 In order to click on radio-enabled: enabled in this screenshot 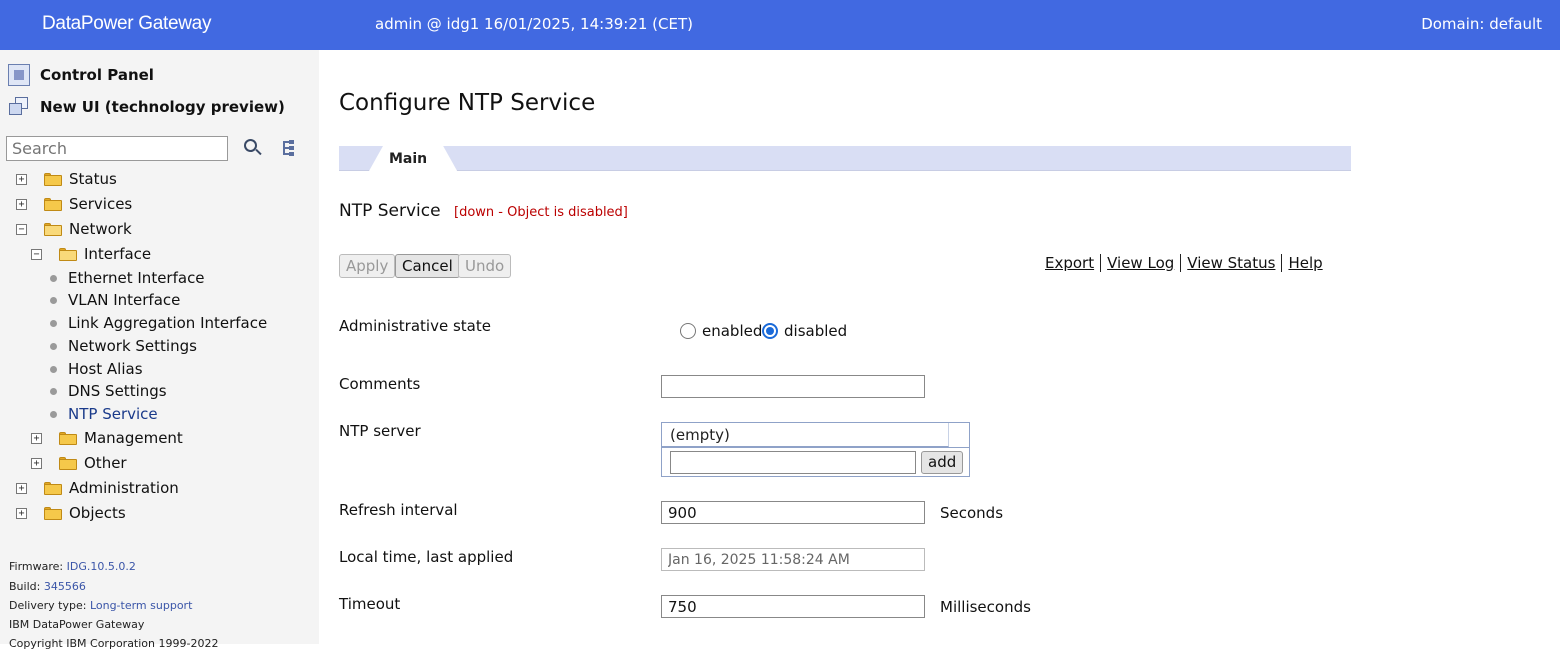, I will do `click(721, 331)`.